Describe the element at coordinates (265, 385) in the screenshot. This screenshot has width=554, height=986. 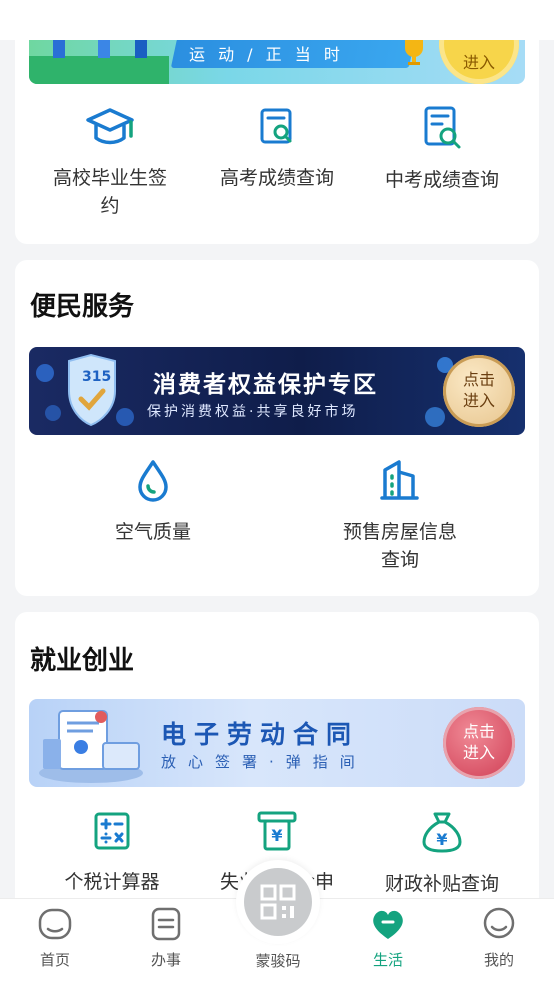
I see `banner-title: 消费者权益保护专区` at that location.